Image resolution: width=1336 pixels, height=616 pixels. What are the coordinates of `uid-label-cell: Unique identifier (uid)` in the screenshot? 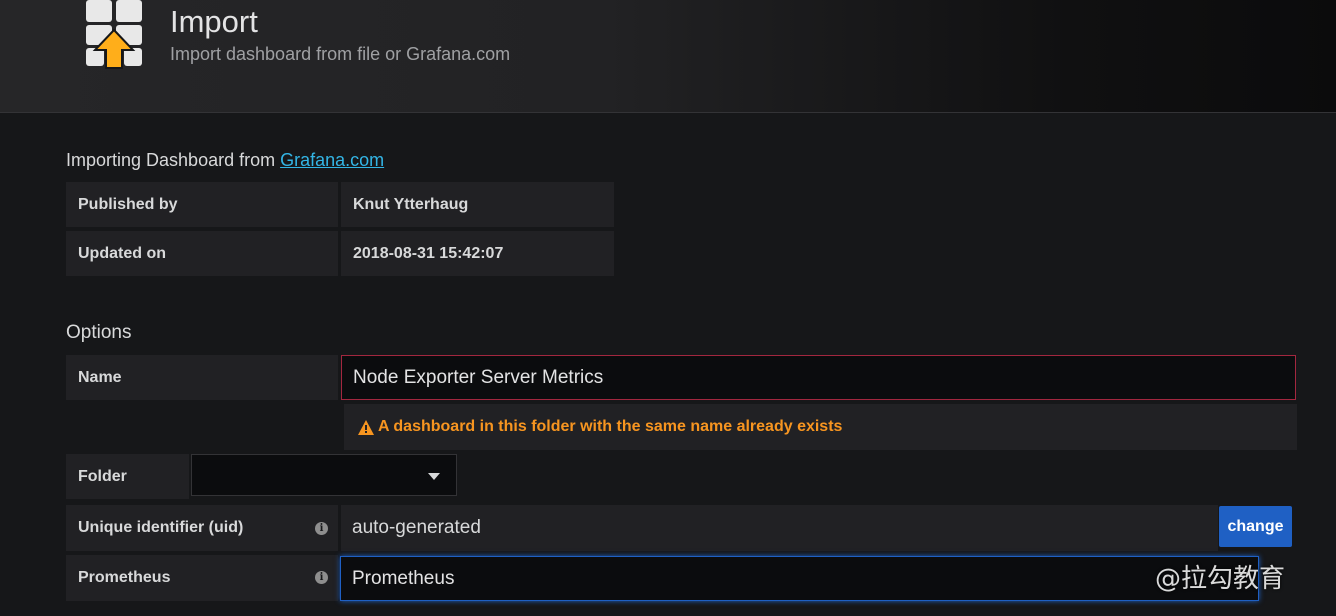 It's located at (202, 528).